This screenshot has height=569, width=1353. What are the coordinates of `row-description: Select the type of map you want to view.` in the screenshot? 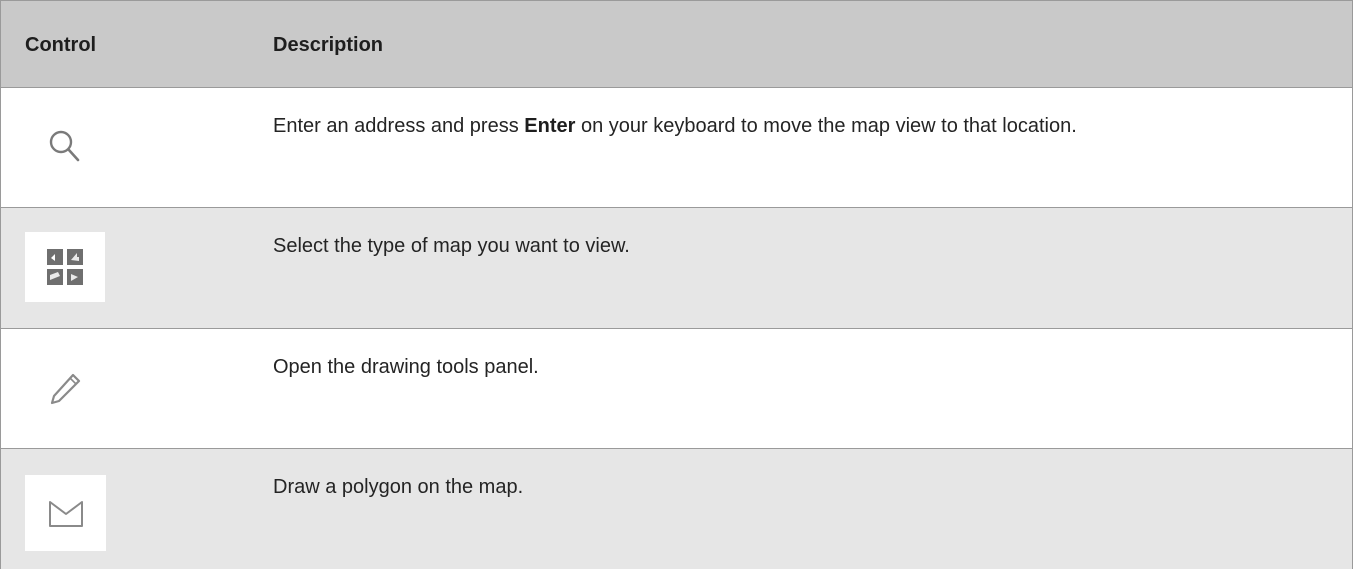 It's located at (451, 246).